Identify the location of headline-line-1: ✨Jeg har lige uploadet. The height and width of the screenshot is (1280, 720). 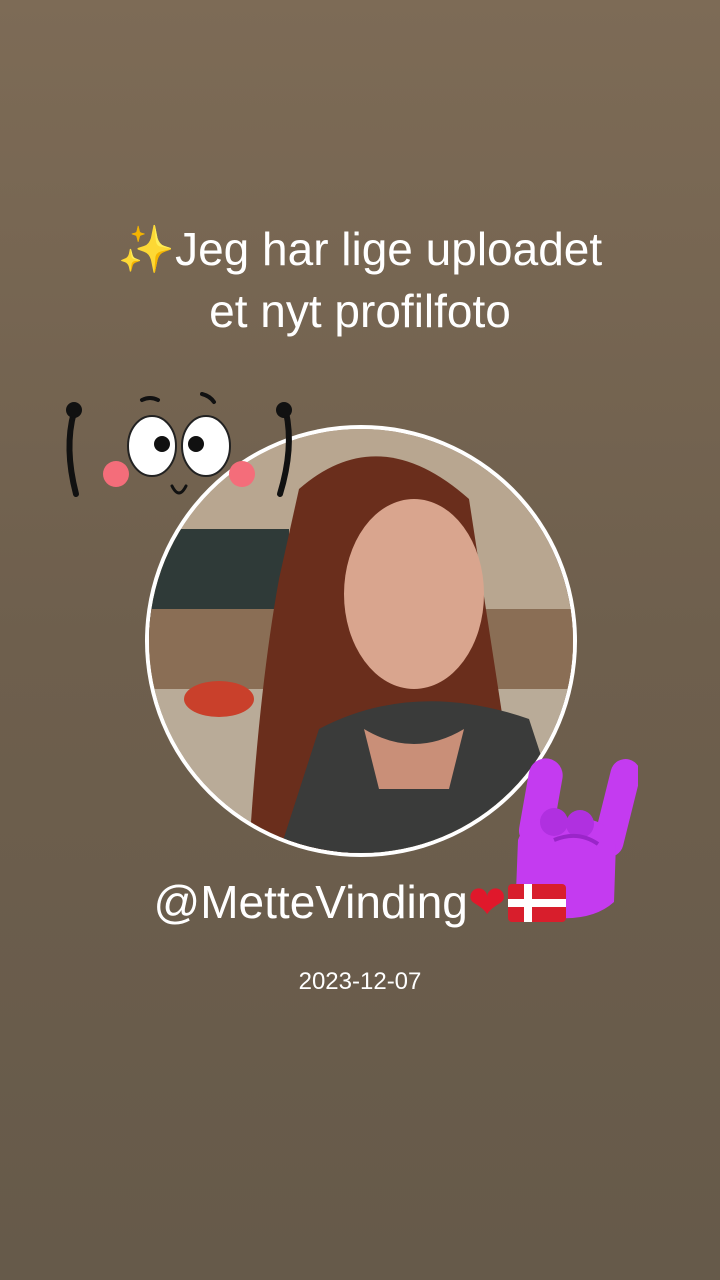
(360, 249).